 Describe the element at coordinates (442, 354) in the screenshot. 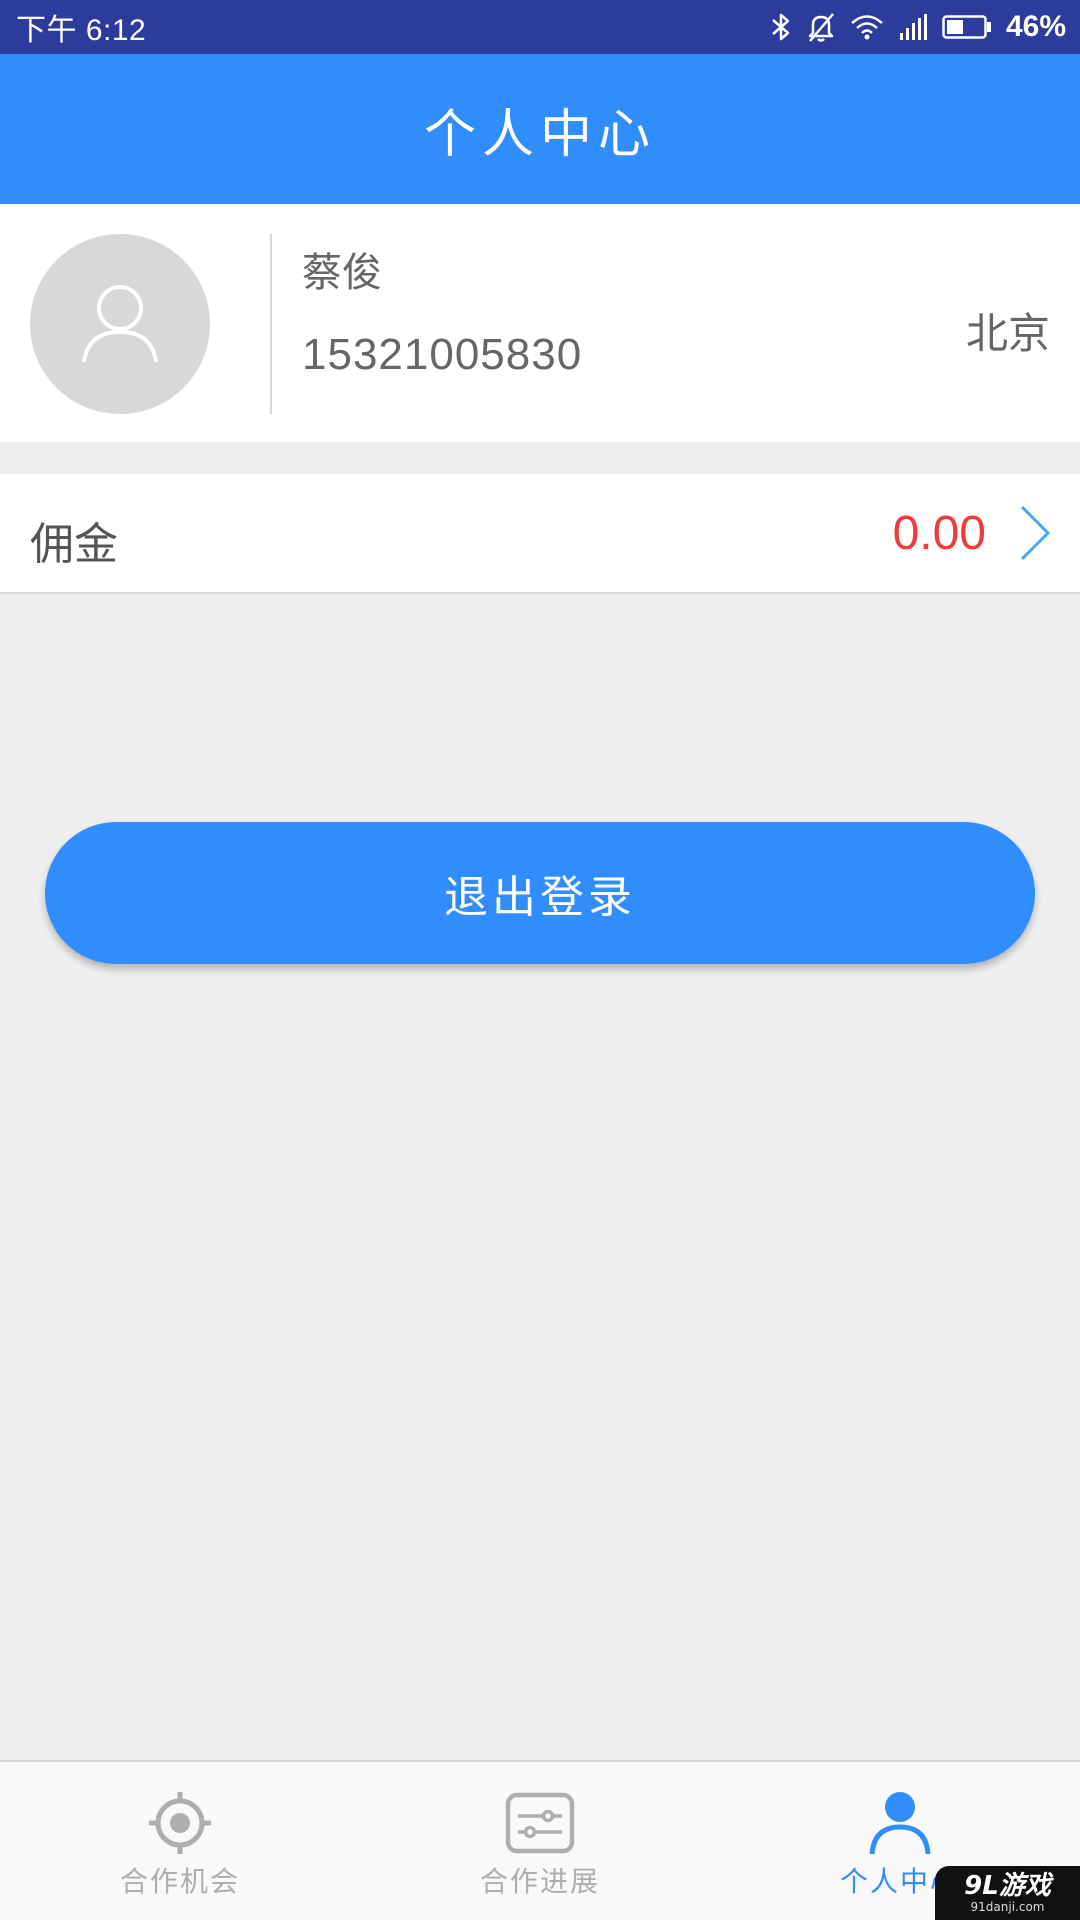

I see `user-phone: 15321005830` at that location.